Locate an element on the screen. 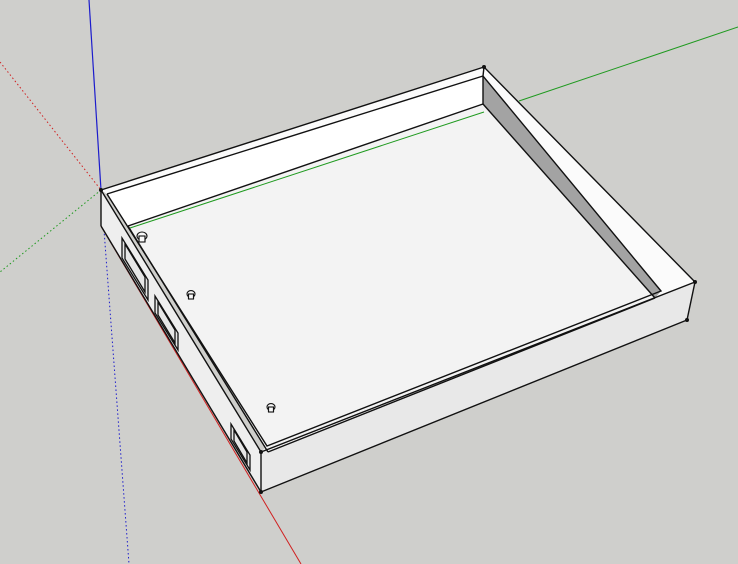 This screenshot has width=738, height=564. red-axis-dotted is located at coordinates (51, 126).